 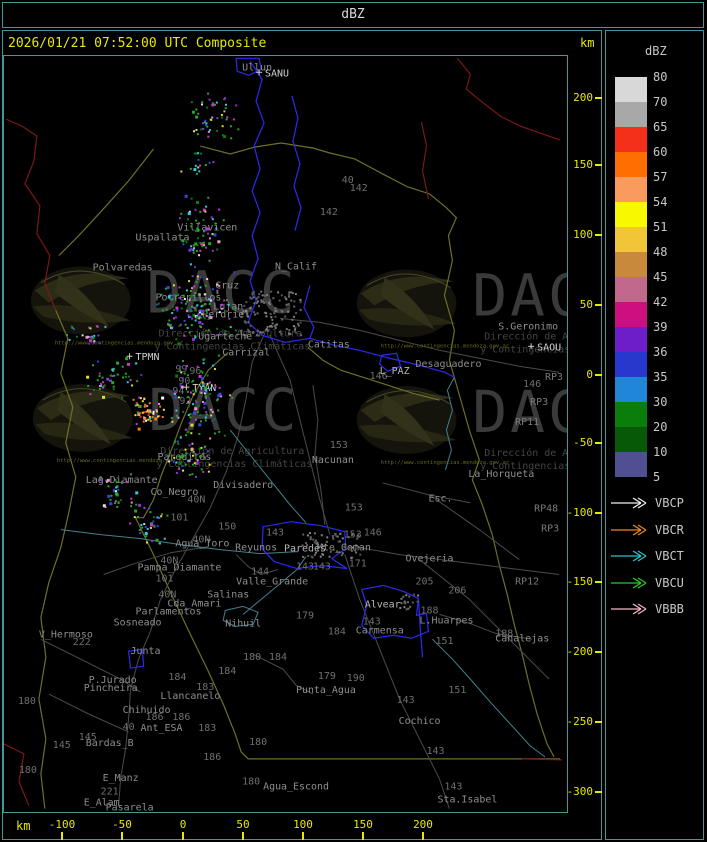 I want to click on vector-arrow-icon, so click(x=629, y=583).